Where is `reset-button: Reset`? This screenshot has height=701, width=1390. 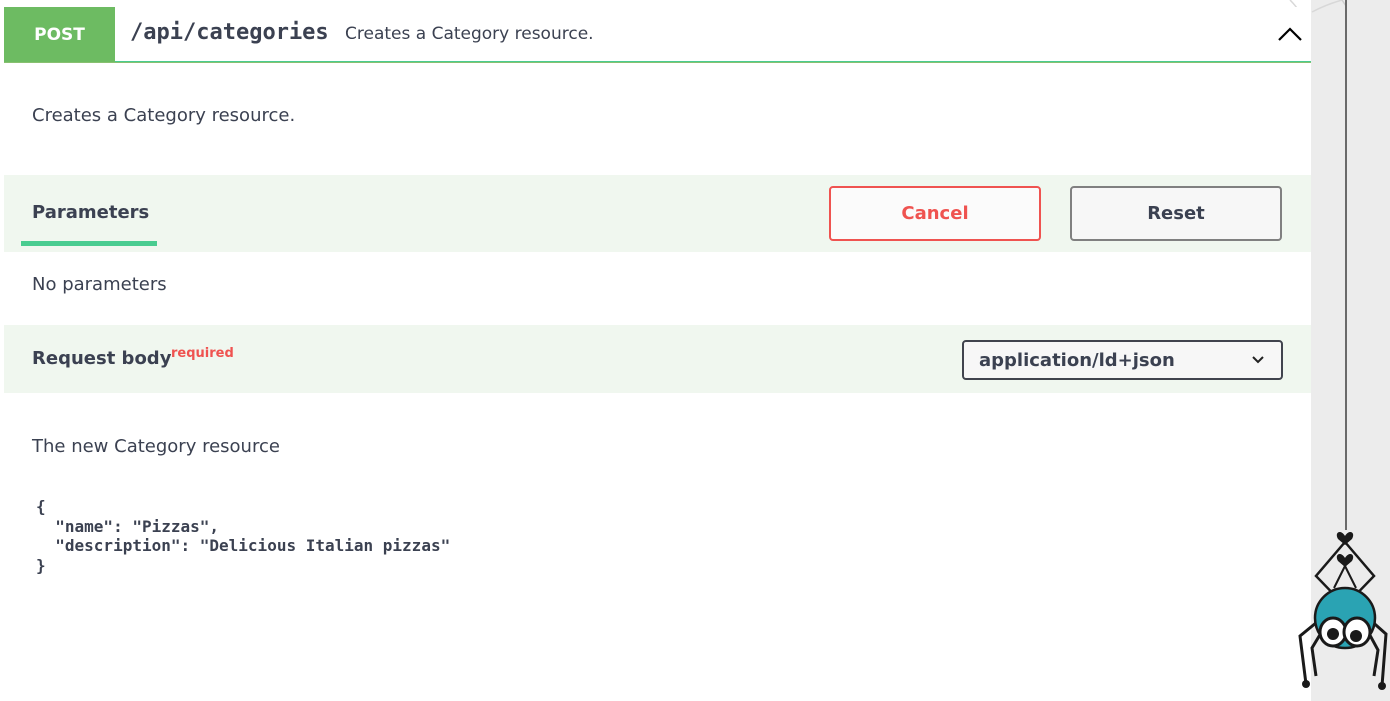
reset-button: Reset is located at coordinates (1176, 213).